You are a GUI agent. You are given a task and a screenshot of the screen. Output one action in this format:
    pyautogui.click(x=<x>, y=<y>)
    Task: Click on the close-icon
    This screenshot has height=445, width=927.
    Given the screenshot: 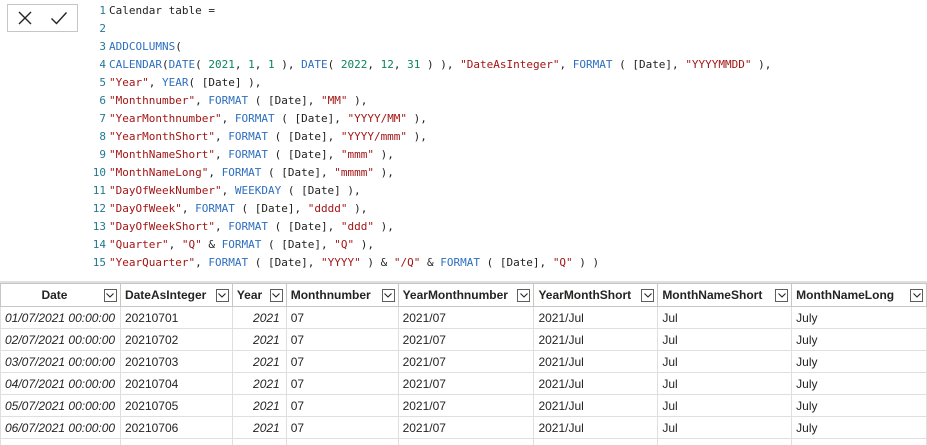 What is the action you would take?
    pyautogui.click(x=25, y=18)
    